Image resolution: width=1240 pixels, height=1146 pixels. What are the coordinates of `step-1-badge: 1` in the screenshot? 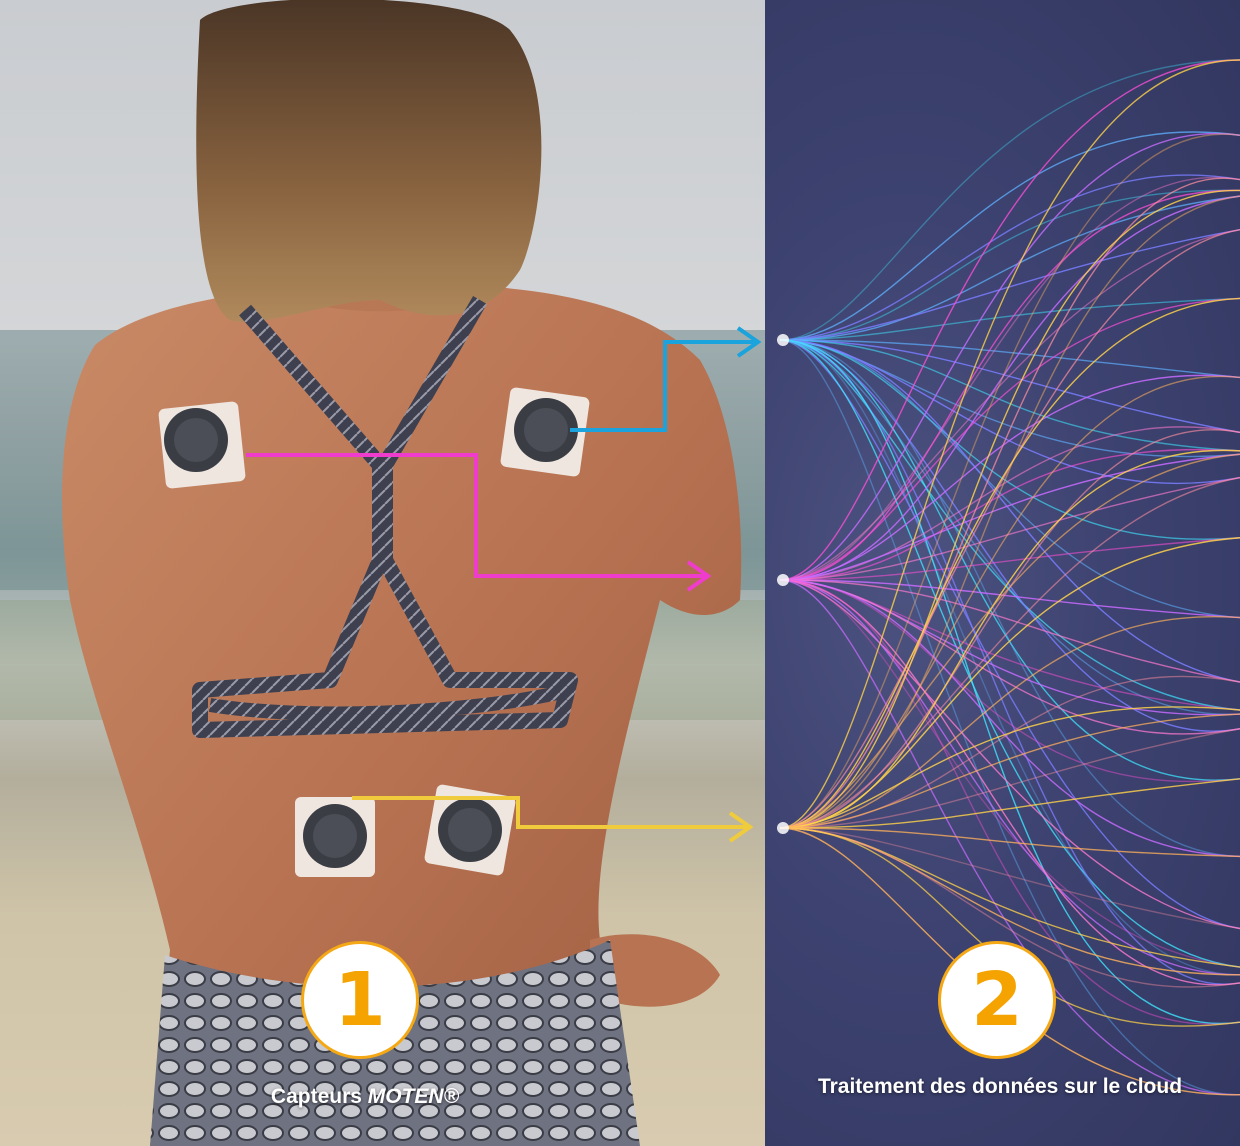 It's located at (360, 1000).